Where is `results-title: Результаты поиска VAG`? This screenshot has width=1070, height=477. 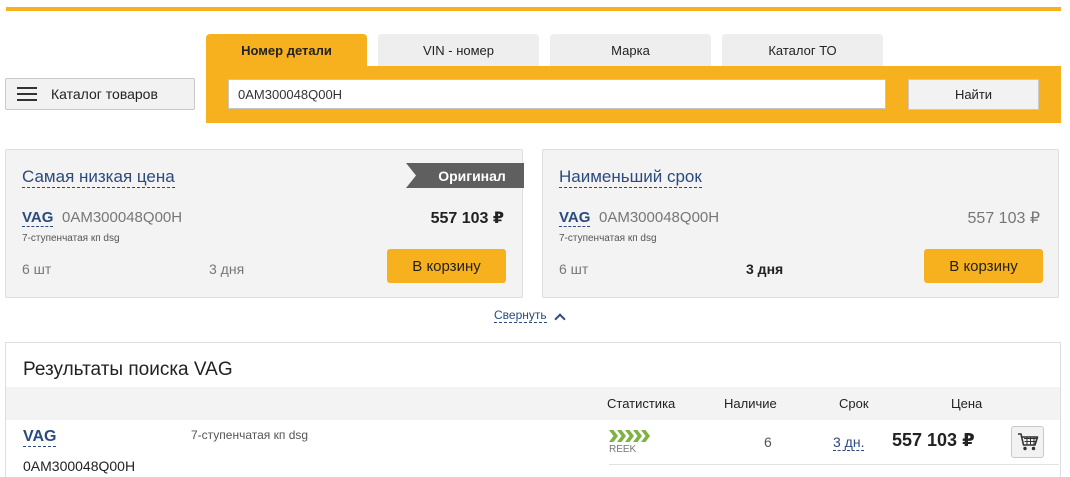 results-title: Результаты поиска VAG is located at coordinates (128, 369).